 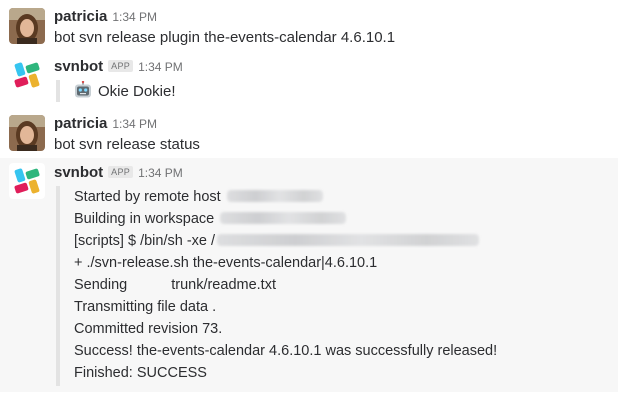 What do you see at coordinates (283, 218) in the screenshot?
I see `redacted-path` at bounding box center [283, 218].